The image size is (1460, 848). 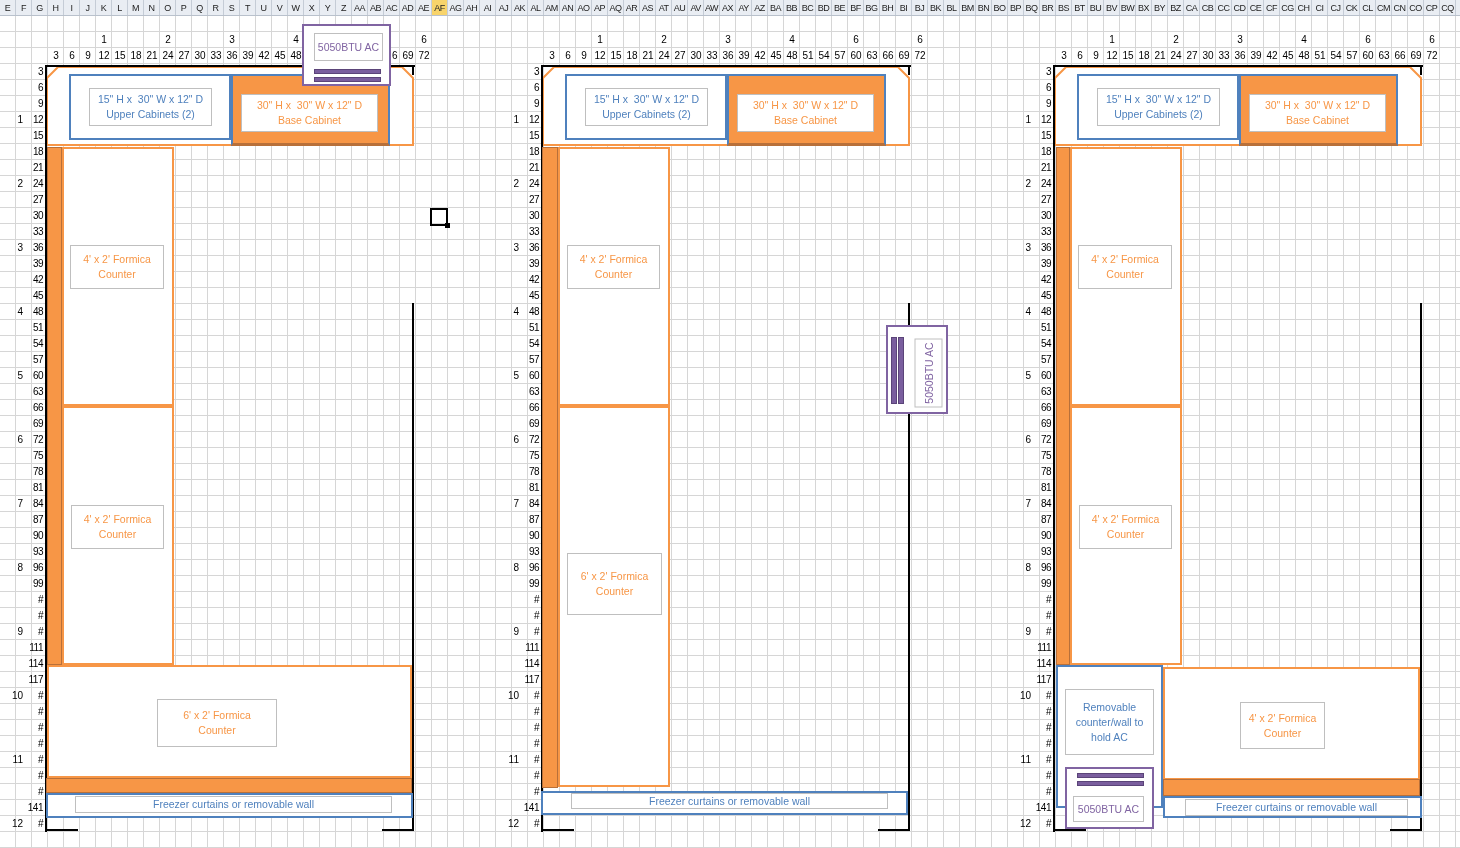 What do you see at coordinates (1144, 7) in the screenshot?
I see `column-header: BX` at bounding box center [1144, 7].